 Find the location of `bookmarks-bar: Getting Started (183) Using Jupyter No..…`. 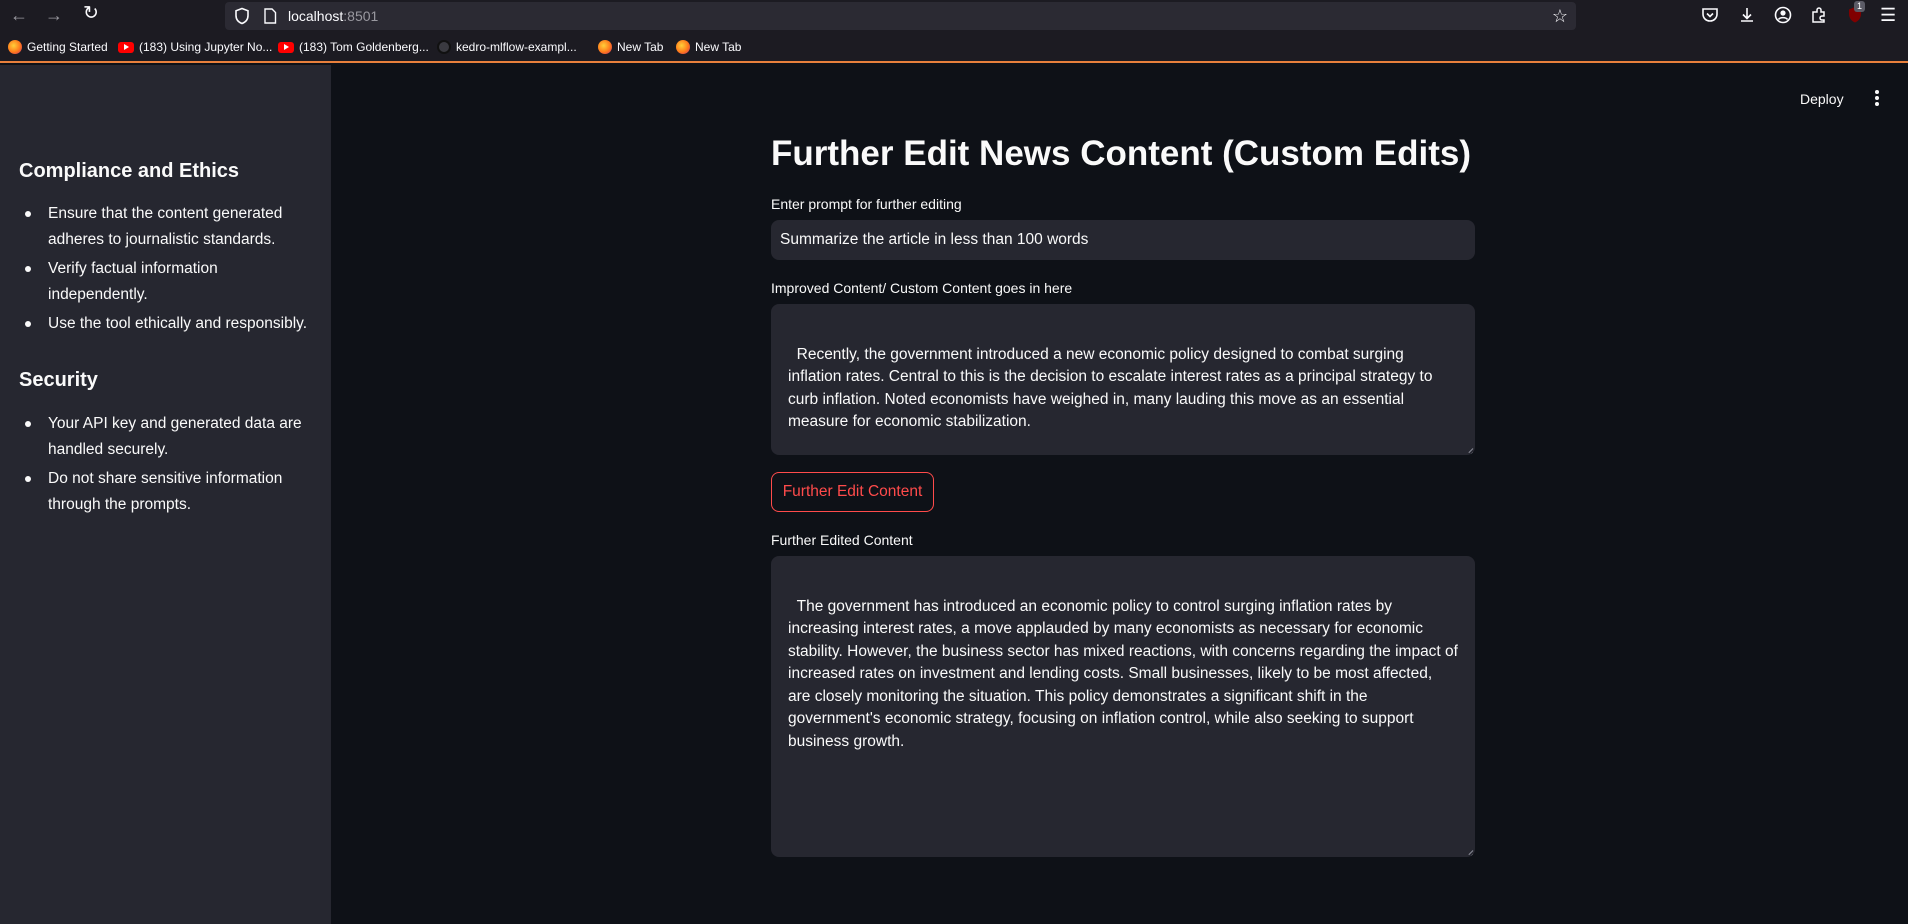

bookmarks-bar: Getting Started (183) Using Jupyter No..… is located at coordinates (954, 47).